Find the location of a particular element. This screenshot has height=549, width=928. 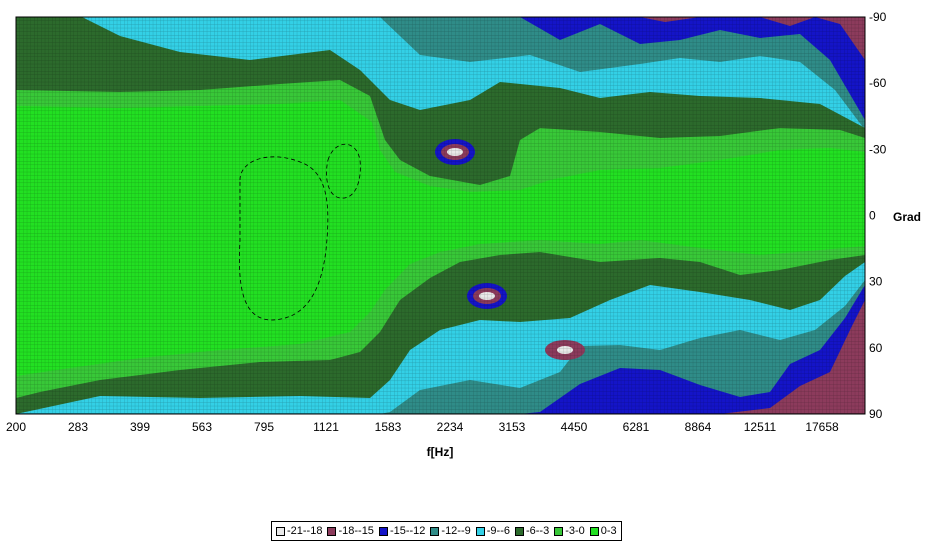

x-tick-label: 1583 is located at coordinates (388, 427).